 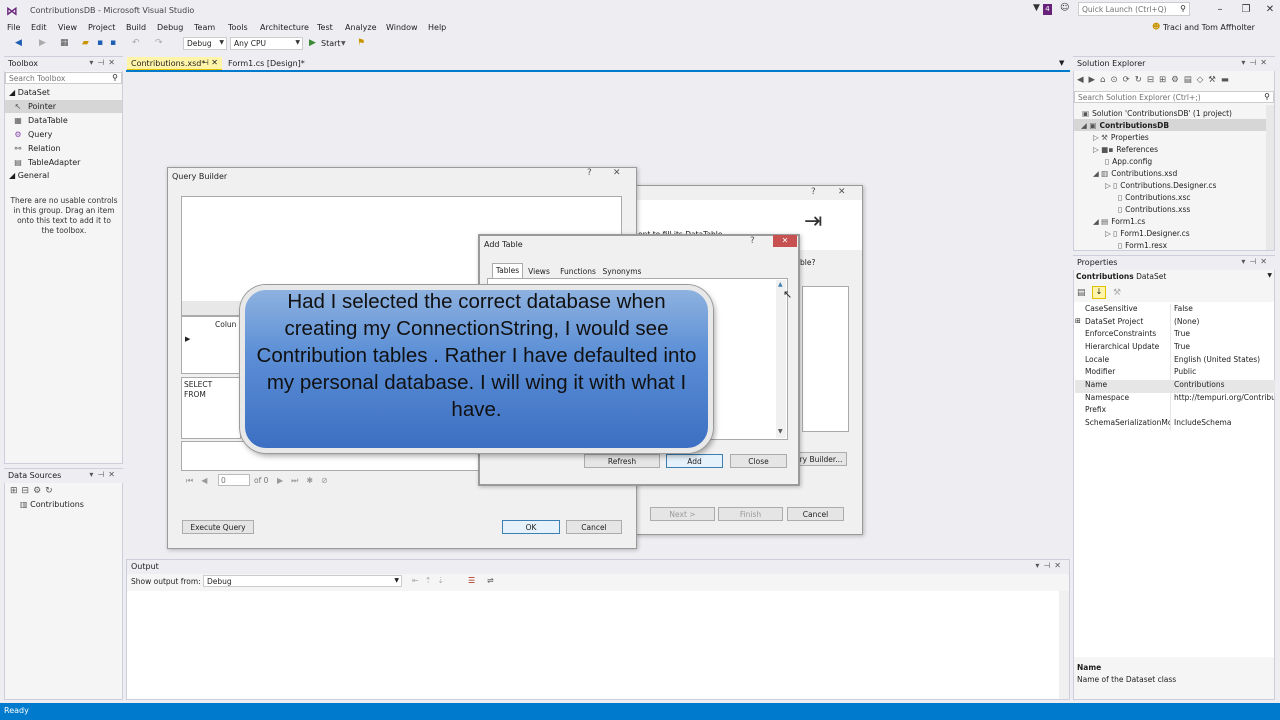 I want to click on output-source-select: Debug ▼, so click(x=302, y=581).